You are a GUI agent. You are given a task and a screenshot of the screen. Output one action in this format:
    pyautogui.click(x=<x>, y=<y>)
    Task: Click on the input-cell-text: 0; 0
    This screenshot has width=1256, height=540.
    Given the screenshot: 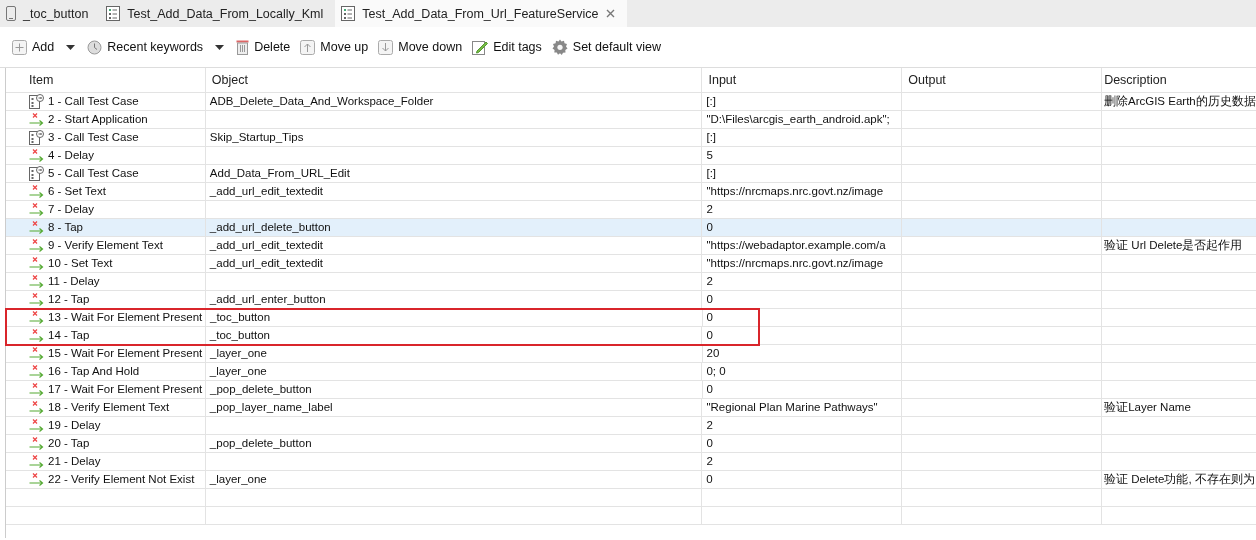 What is the action you would take?
    pyautogui.click(x=716, y=371)
    